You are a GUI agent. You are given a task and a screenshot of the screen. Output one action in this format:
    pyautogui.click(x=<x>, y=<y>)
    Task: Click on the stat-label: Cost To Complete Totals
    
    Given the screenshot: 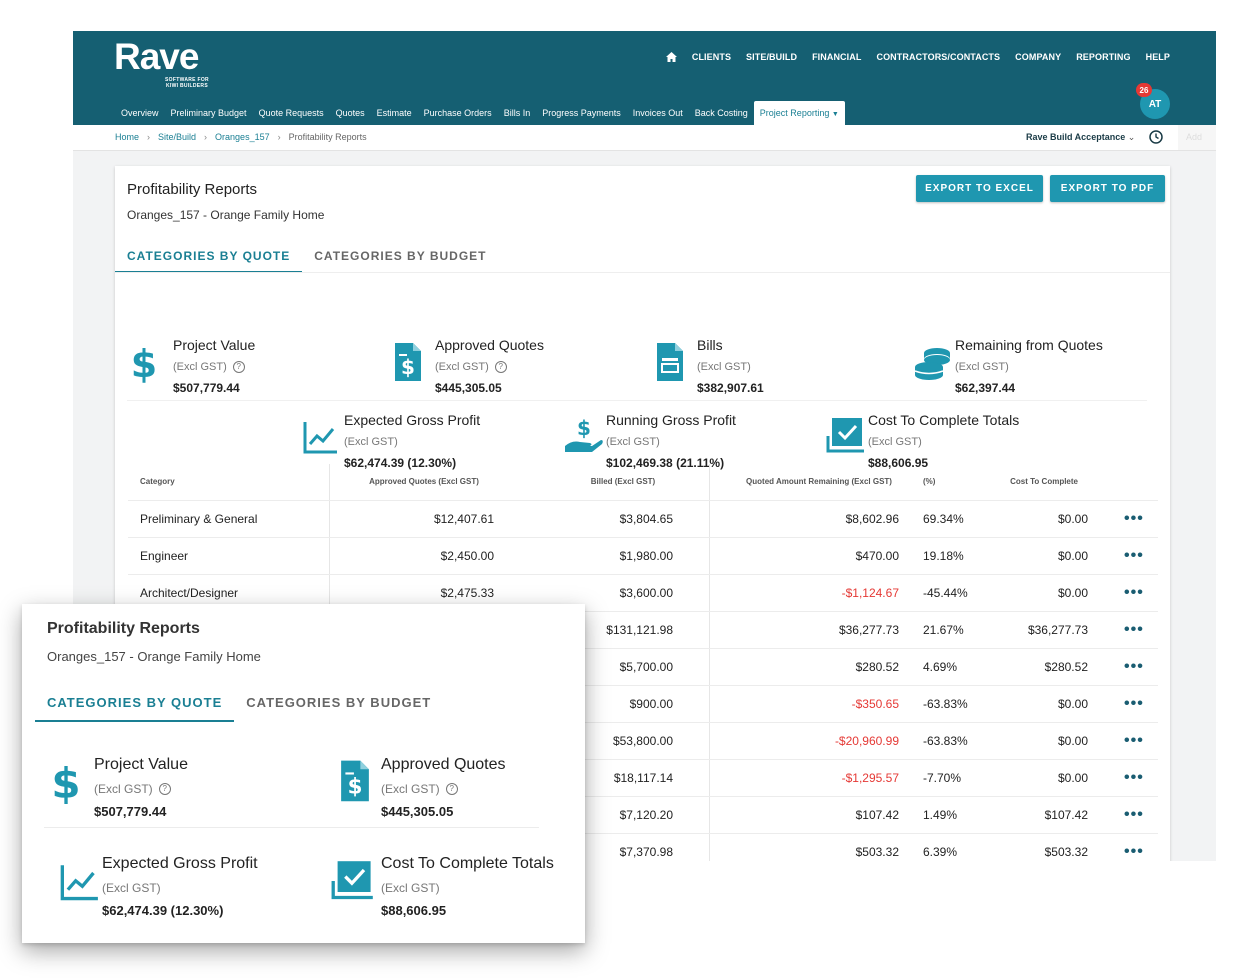 What is the action you would take?
    pyautogui.click(x=944, y=420)
    